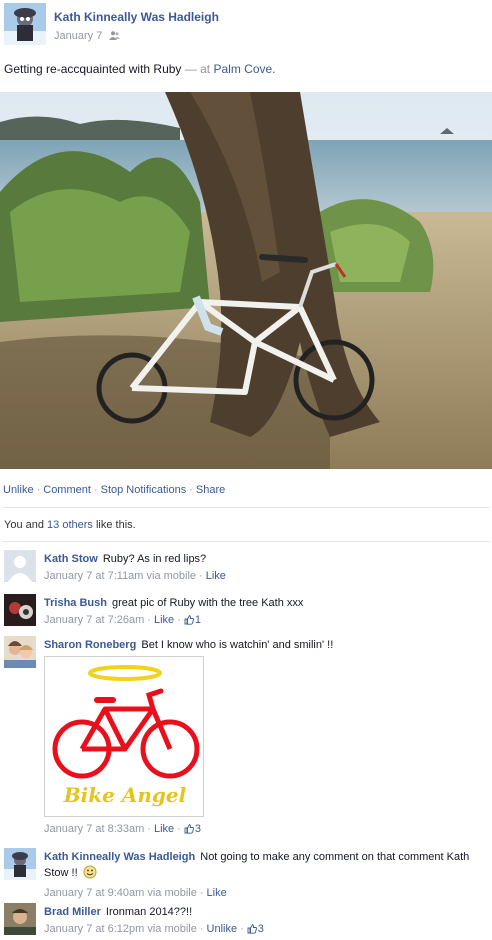 This screenshot has width=492, height=940. What do you see at coordinates (78, 36) in the screenshot?
I see `post-date: January 7` at bounding box center [78, 36].